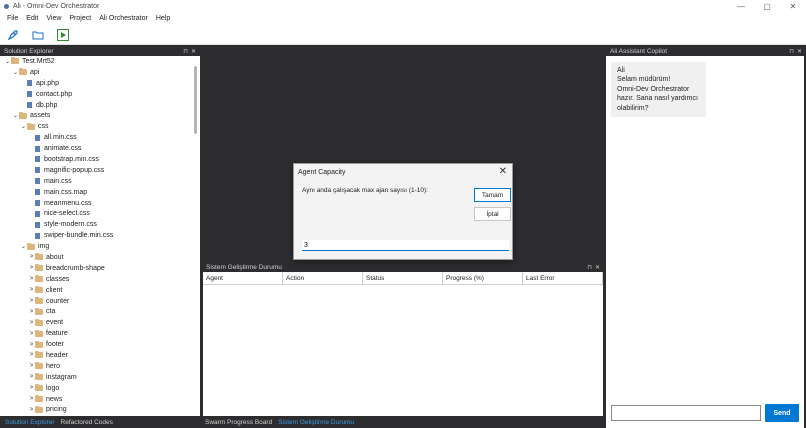  I want to click on tree-folder: > classes, so click(100, 279).